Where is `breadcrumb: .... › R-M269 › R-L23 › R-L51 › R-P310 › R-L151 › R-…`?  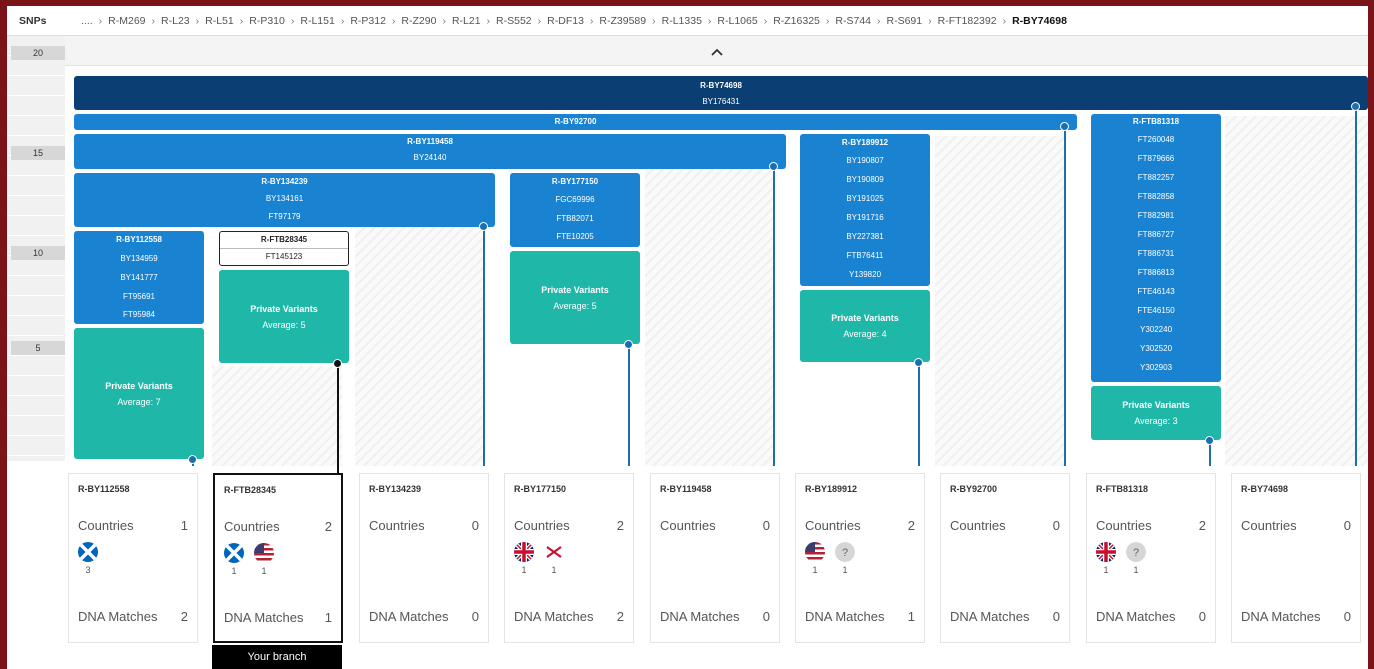 breadcrumb: .... › R-M269 › R-L23 › R-L51 › R-P310 › R-L151 › R-… is located at coordinates (574, 20).